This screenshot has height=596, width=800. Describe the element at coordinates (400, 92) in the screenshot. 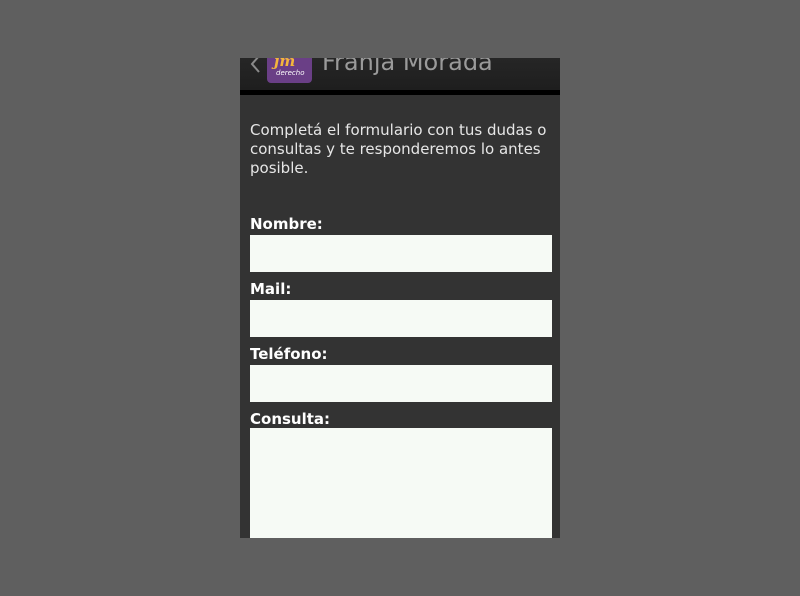

I see `action-bar-divider` at that location.